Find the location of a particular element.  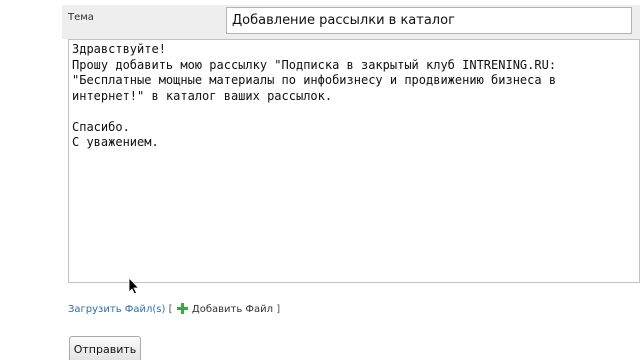

add-file-link: Добавить Файл is located at coordinates (232, 309).